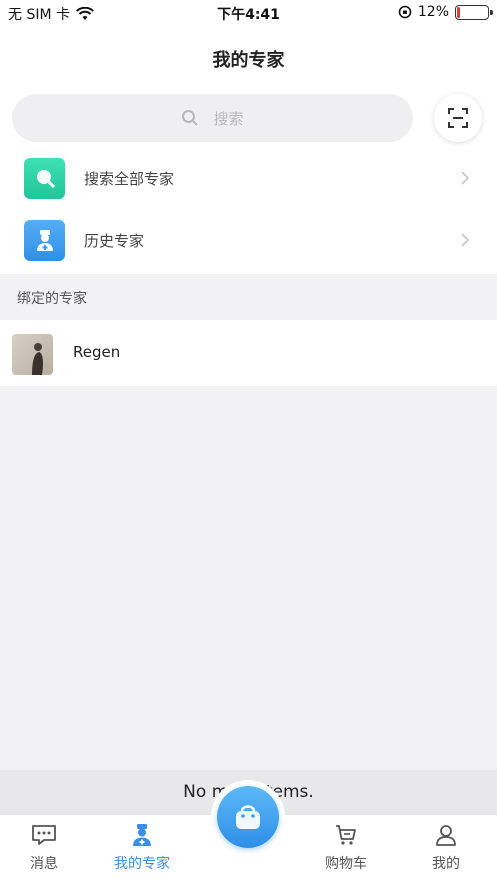  I want to click on menu-icon-doctor, so click(44, 240).